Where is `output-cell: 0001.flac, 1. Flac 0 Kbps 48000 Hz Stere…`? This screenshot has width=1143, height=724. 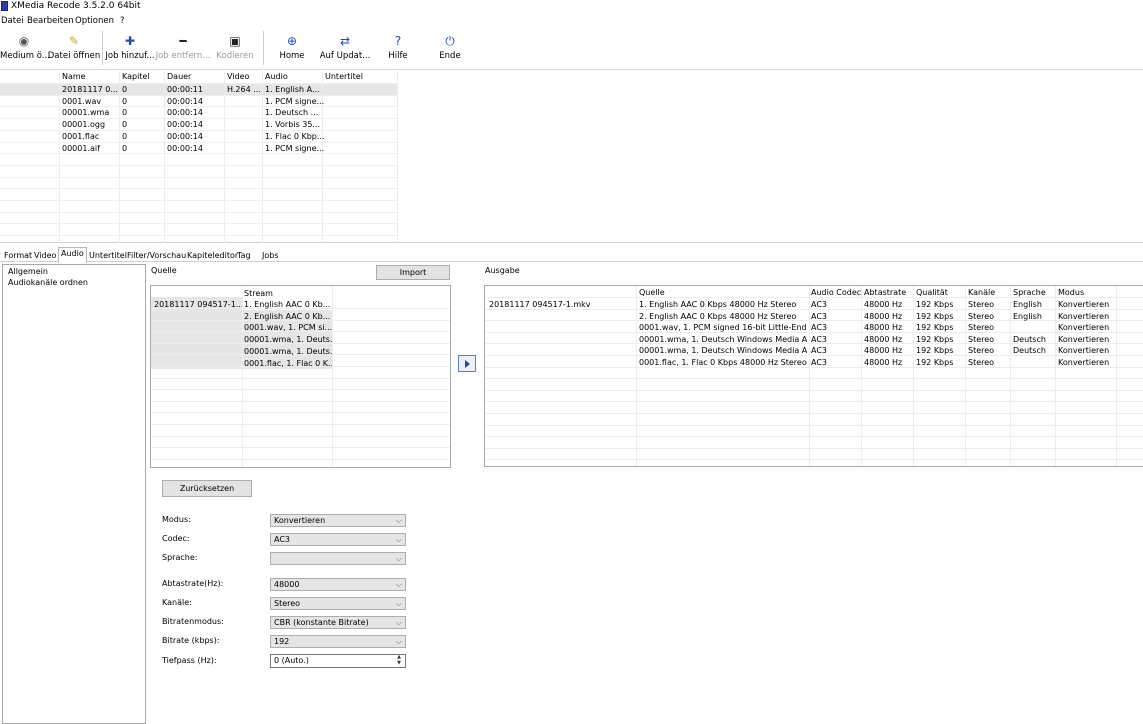
output-cell: 0001.flac, 1. Flac 0 Kbps 48000 Hz Stere… is located at coordinates (723, 362).